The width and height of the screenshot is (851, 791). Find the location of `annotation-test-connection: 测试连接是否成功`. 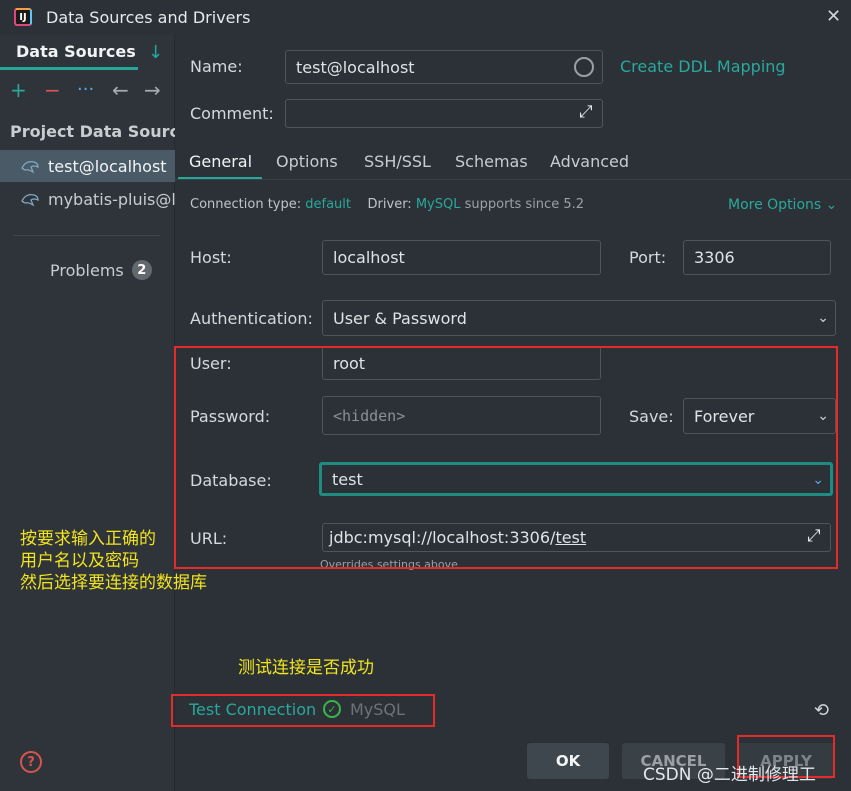

annotation-test-connection: 测试连接是否成功 is located at coordinates (306, 668).